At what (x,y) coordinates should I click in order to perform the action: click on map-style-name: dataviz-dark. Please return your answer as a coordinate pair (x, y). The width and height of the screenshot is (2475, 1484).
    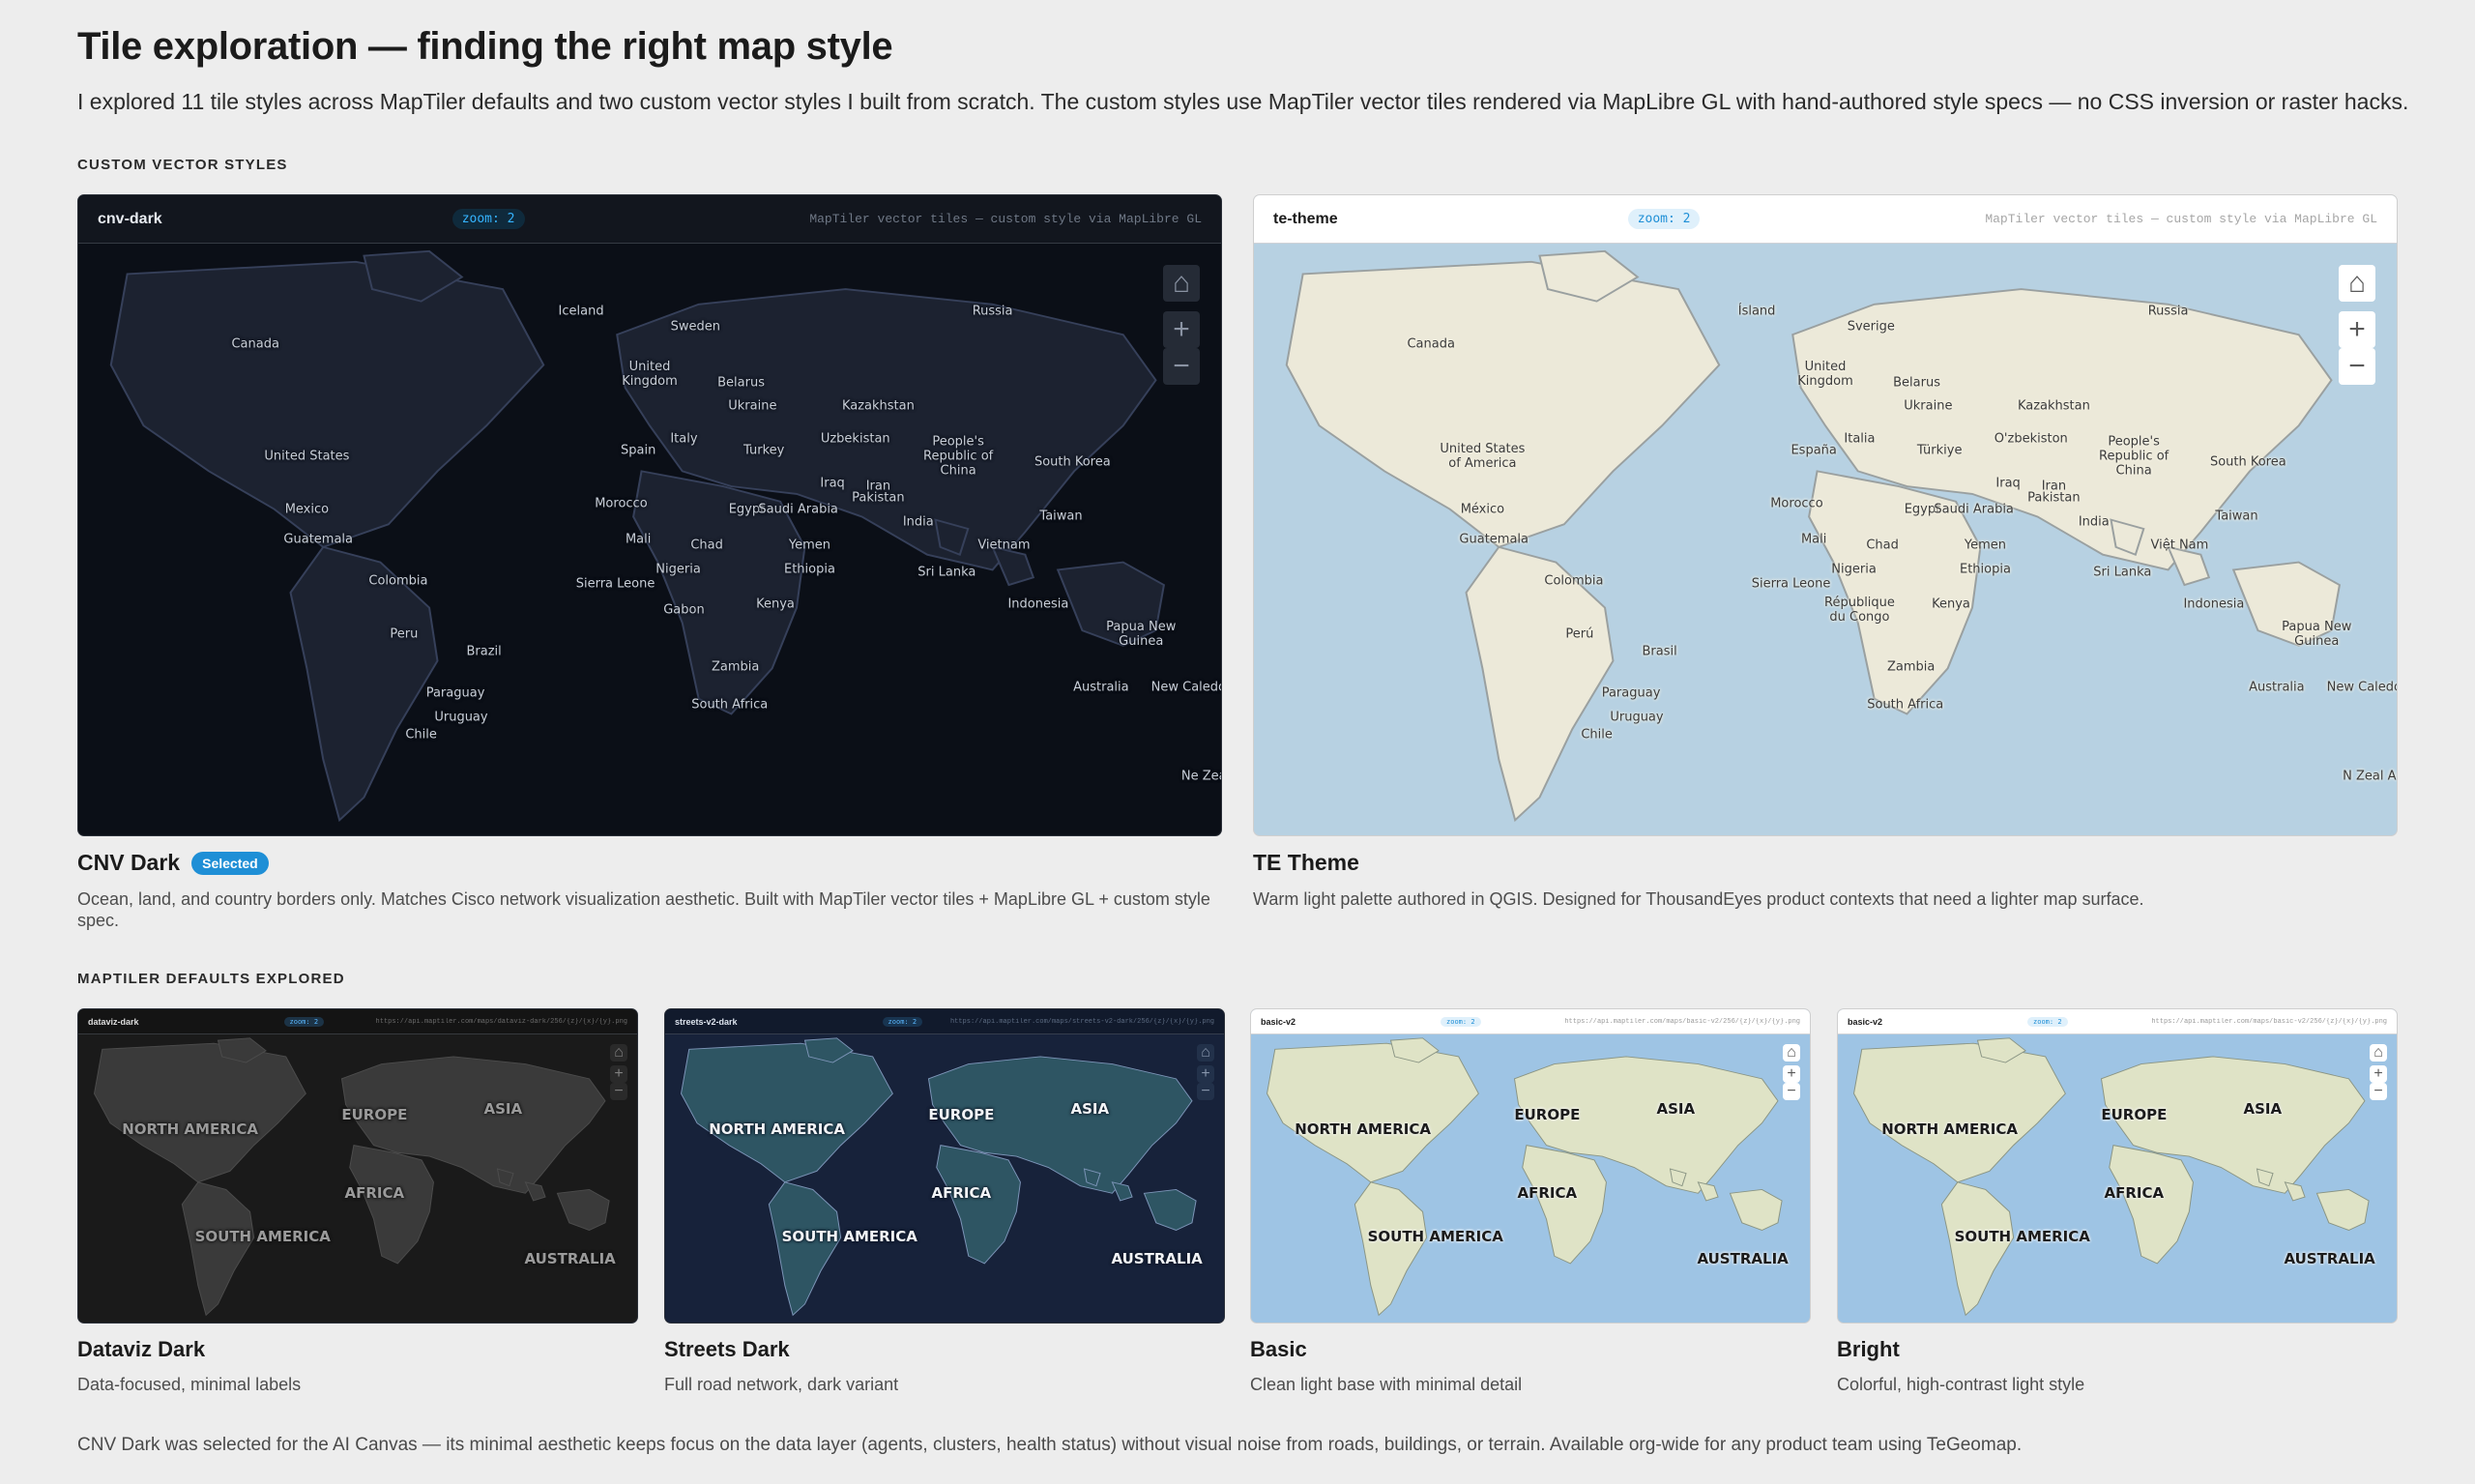
    Looking at the image, I should click on (113, 1022).